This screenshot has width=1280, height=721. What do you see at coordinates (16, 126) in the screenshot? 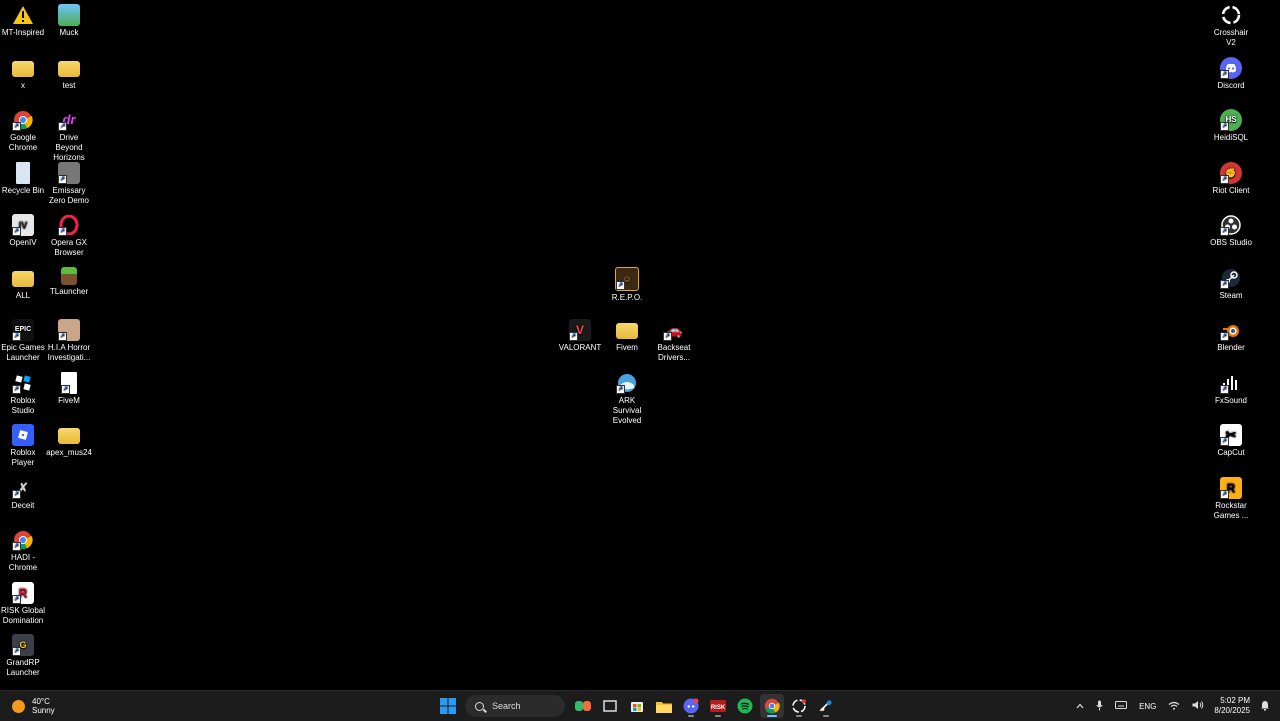
I see `shortcut-arrow-icon: ↗` at bounding box center [16, 126].